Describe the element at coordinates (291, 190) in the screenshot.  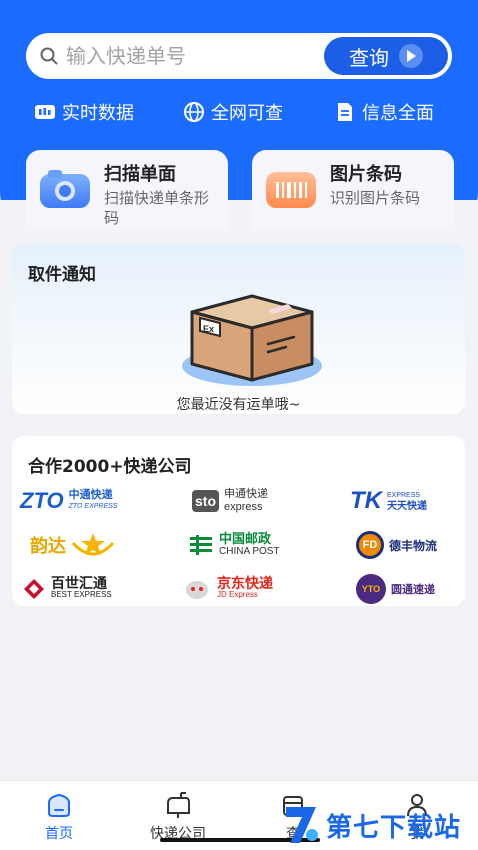
I see `barcode-icon` at that location.